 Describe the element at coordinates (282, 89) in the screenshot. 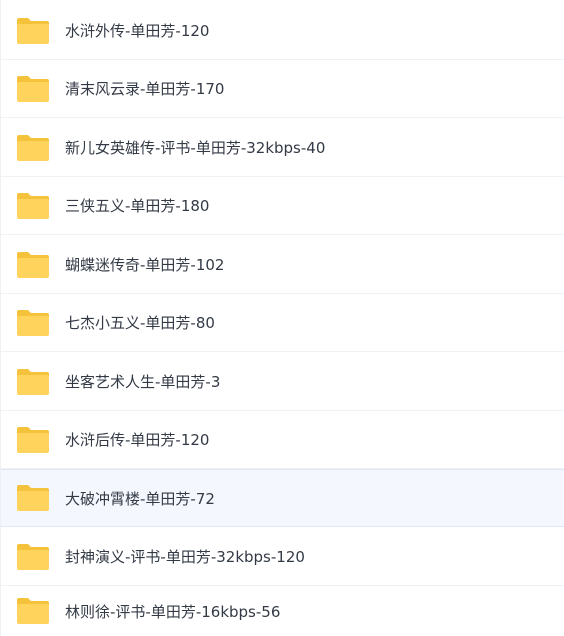

I see `list-item: 清末风云录-单田芳-170` at that location.